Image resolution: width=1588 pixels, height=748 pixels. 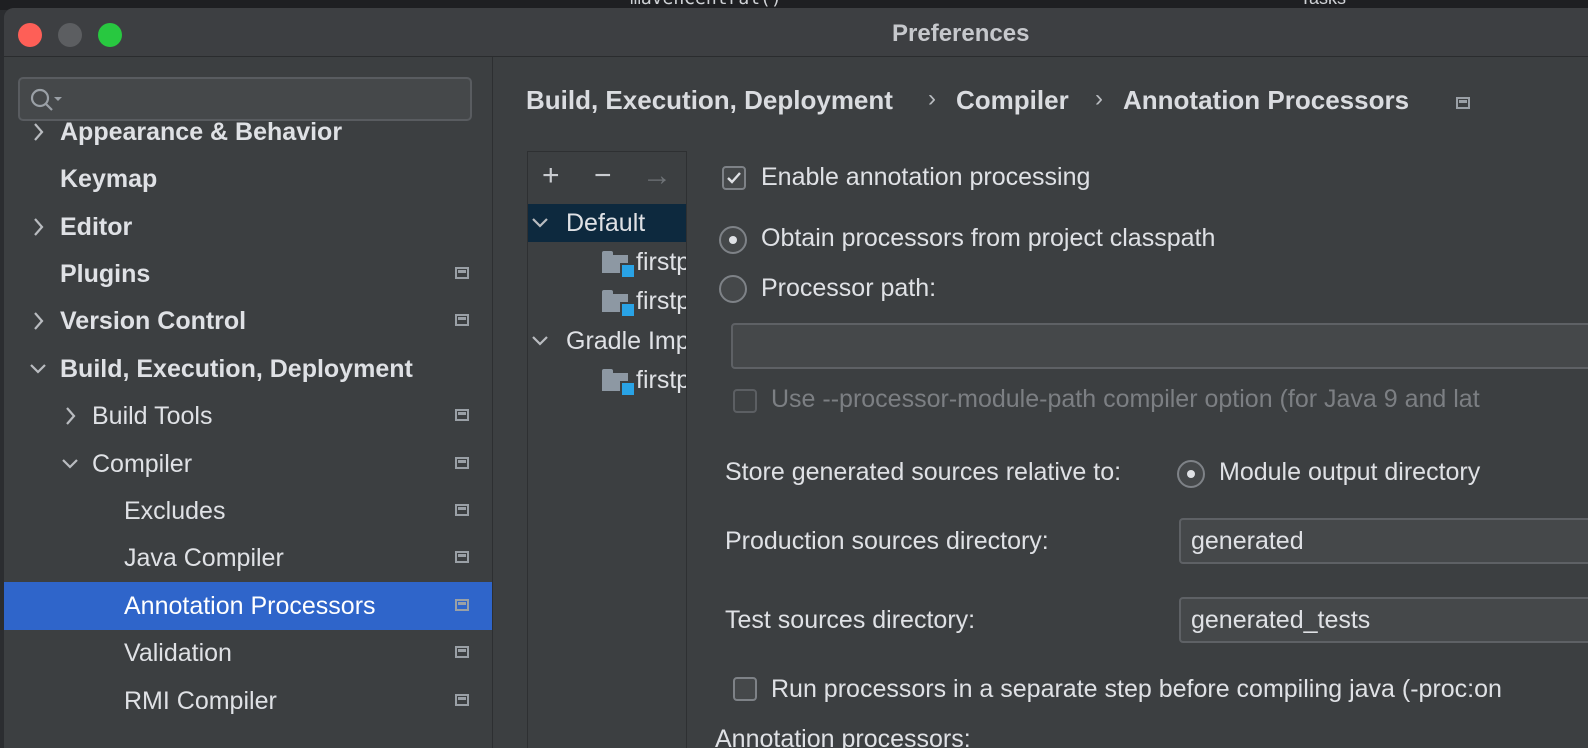 I want to click on minimize-window-button, so click(x=70, y=35).